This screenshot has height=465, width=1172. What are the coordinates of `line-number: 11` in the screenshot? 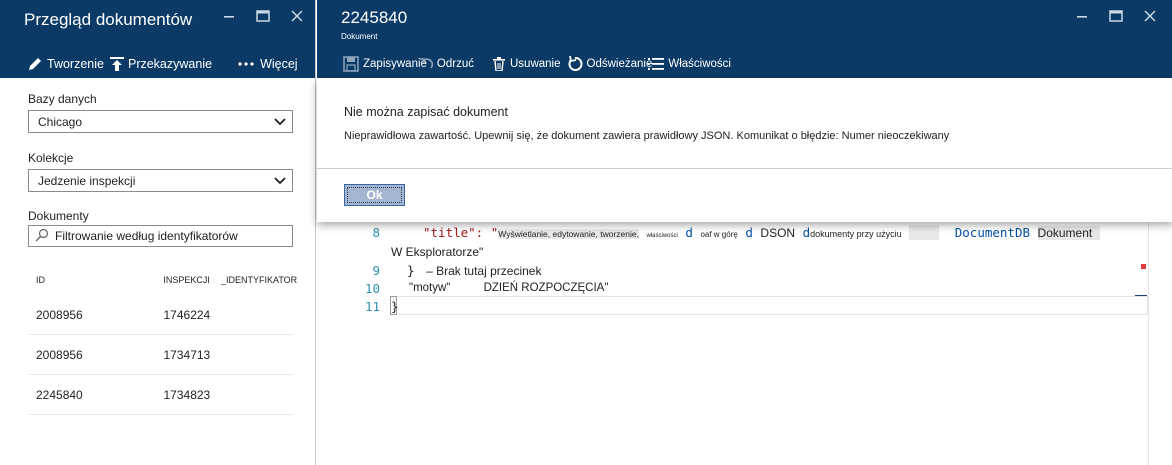 It's located at (372, 306).